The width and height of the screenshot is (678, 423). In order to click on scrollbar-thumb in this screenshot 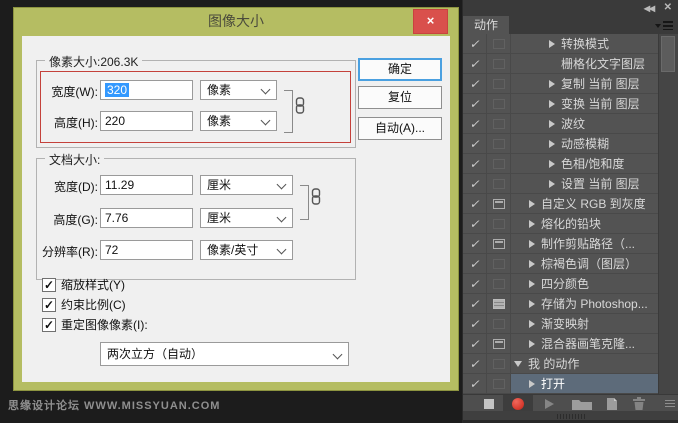, I will do `click(668, 54)`.